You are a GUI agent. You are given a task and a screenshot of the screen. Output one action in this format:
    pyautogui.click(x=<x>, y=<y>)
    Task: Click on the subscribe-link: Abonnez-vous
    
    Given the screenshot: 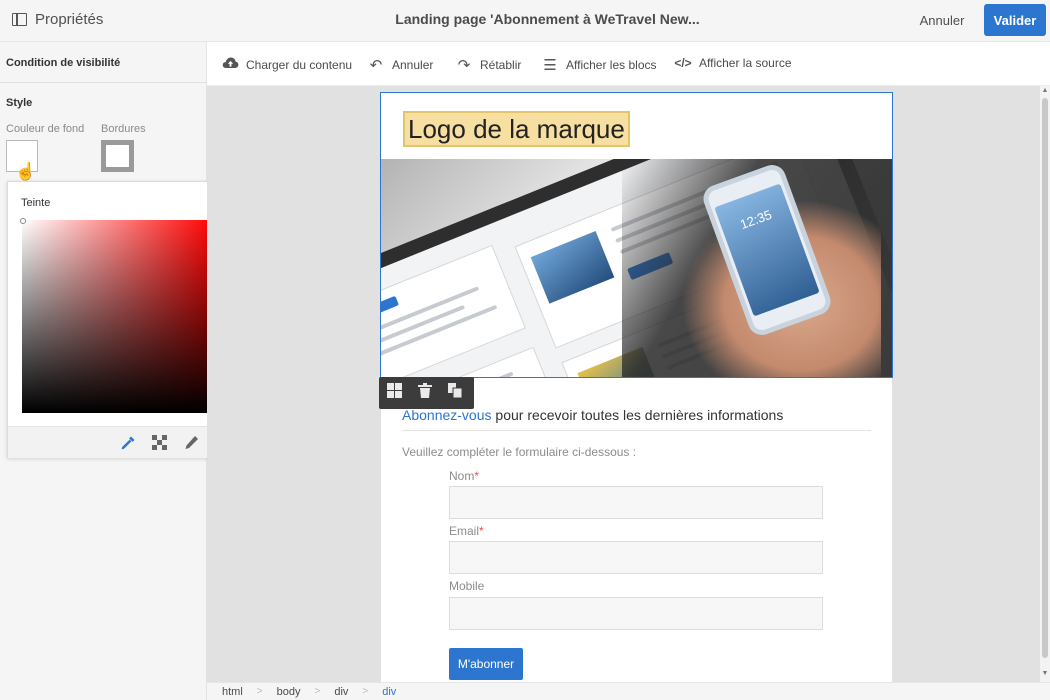 What is the action you would take?
    pyautogui.click(x=447, y=415)
    